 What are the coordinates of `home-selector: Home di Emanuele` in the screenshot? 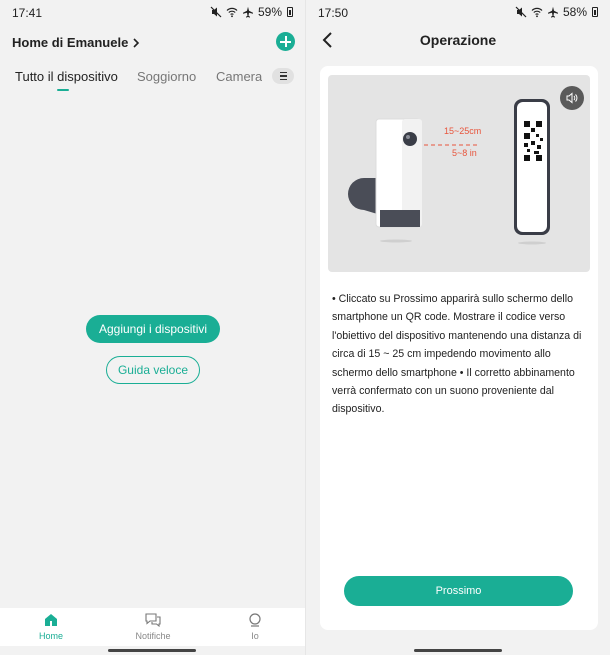 It's located at (76, 42).